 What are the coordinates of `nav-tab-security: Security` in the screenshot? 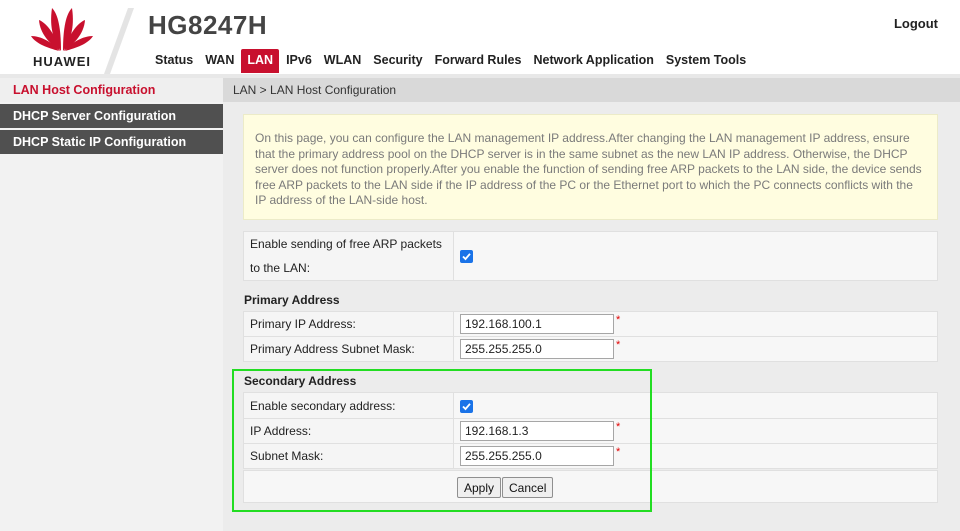 It's located at (397, 63).